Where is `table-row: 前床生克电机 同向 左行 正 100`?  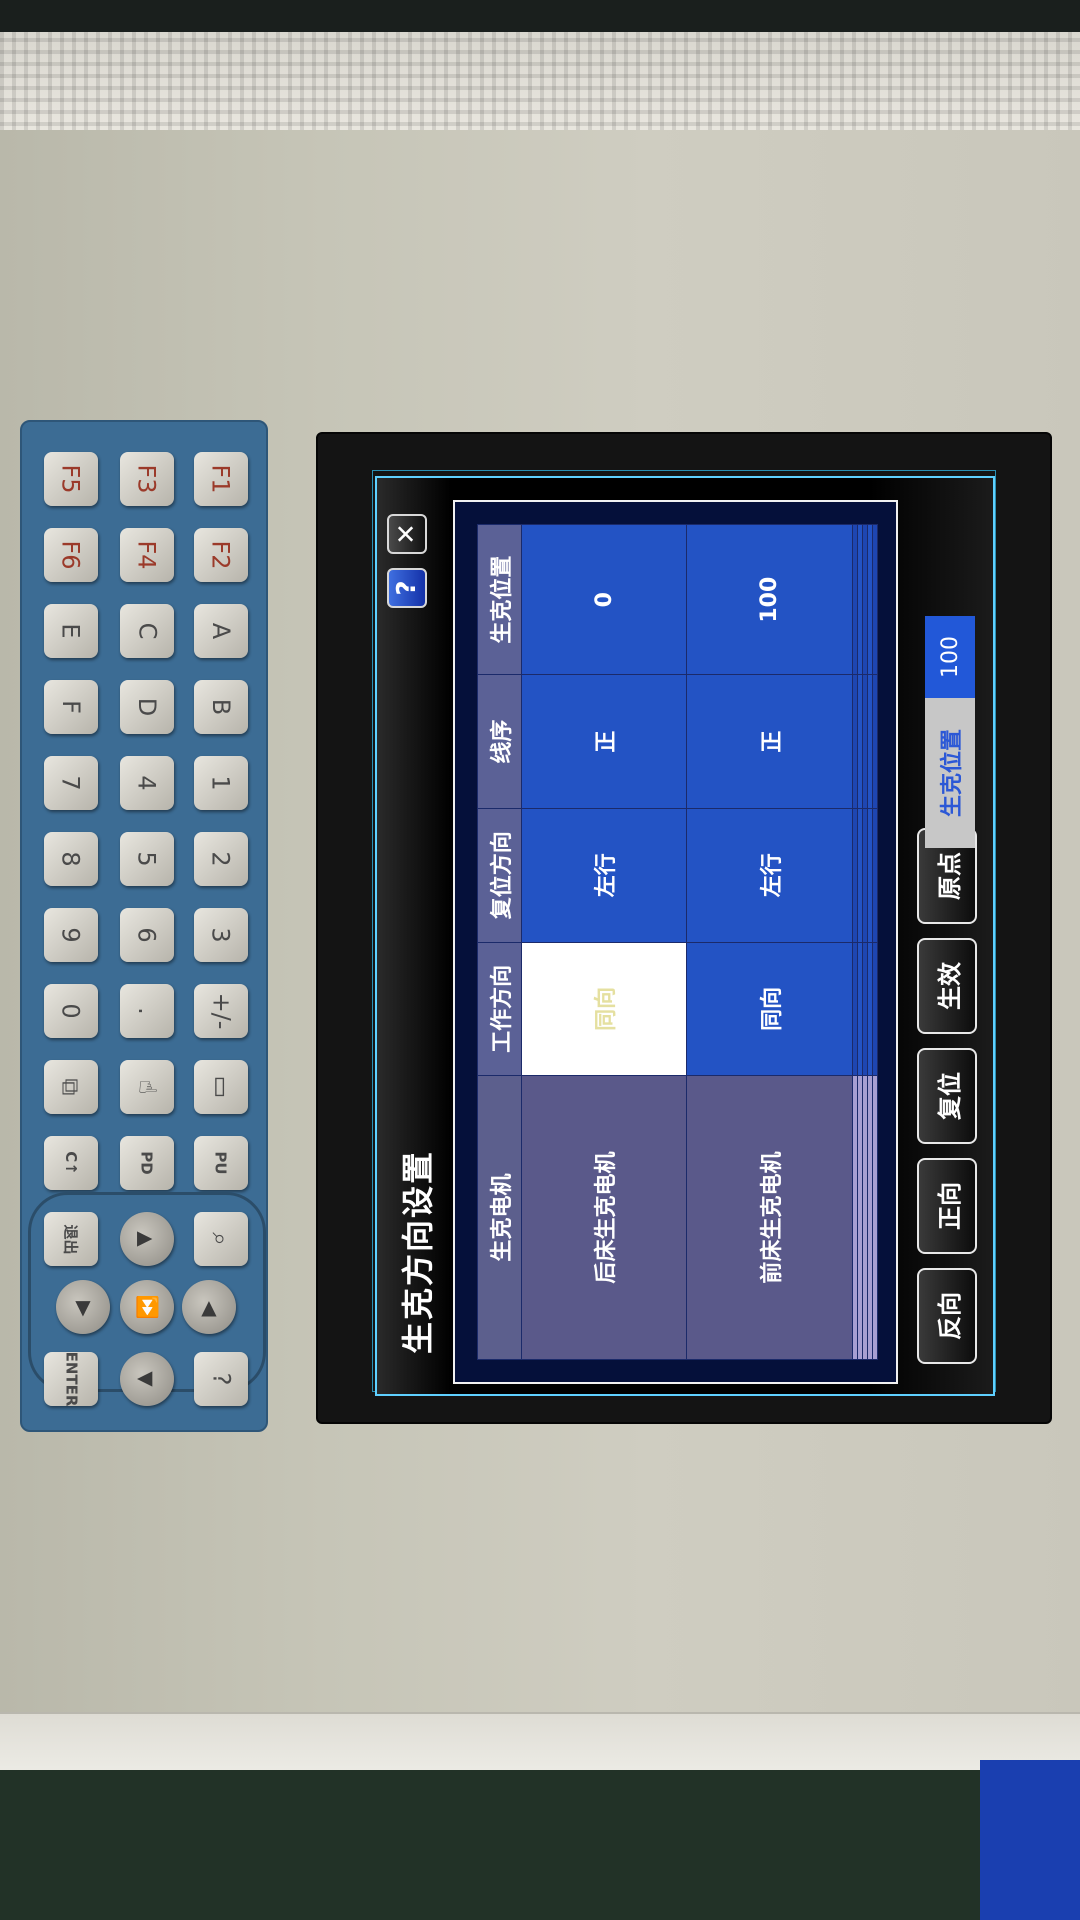
table-row: 前床生克电机 同向 左行 正 100 is located at coordinates (769, 942).